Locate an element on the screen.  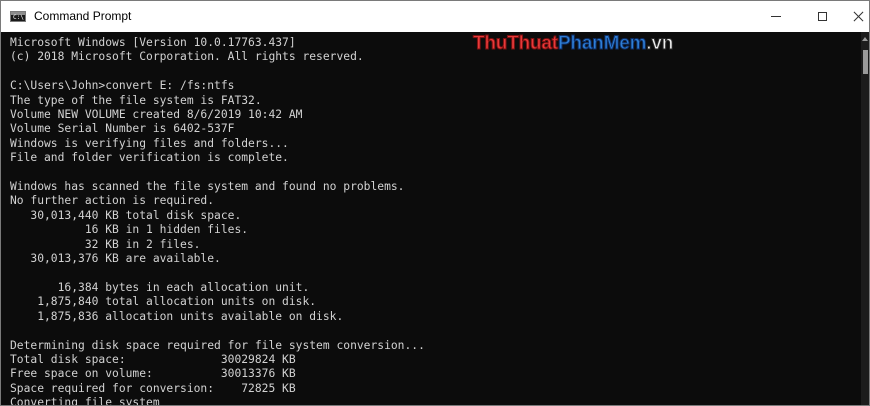
window-title: Command Prompt is located at coordinates (83, 16).